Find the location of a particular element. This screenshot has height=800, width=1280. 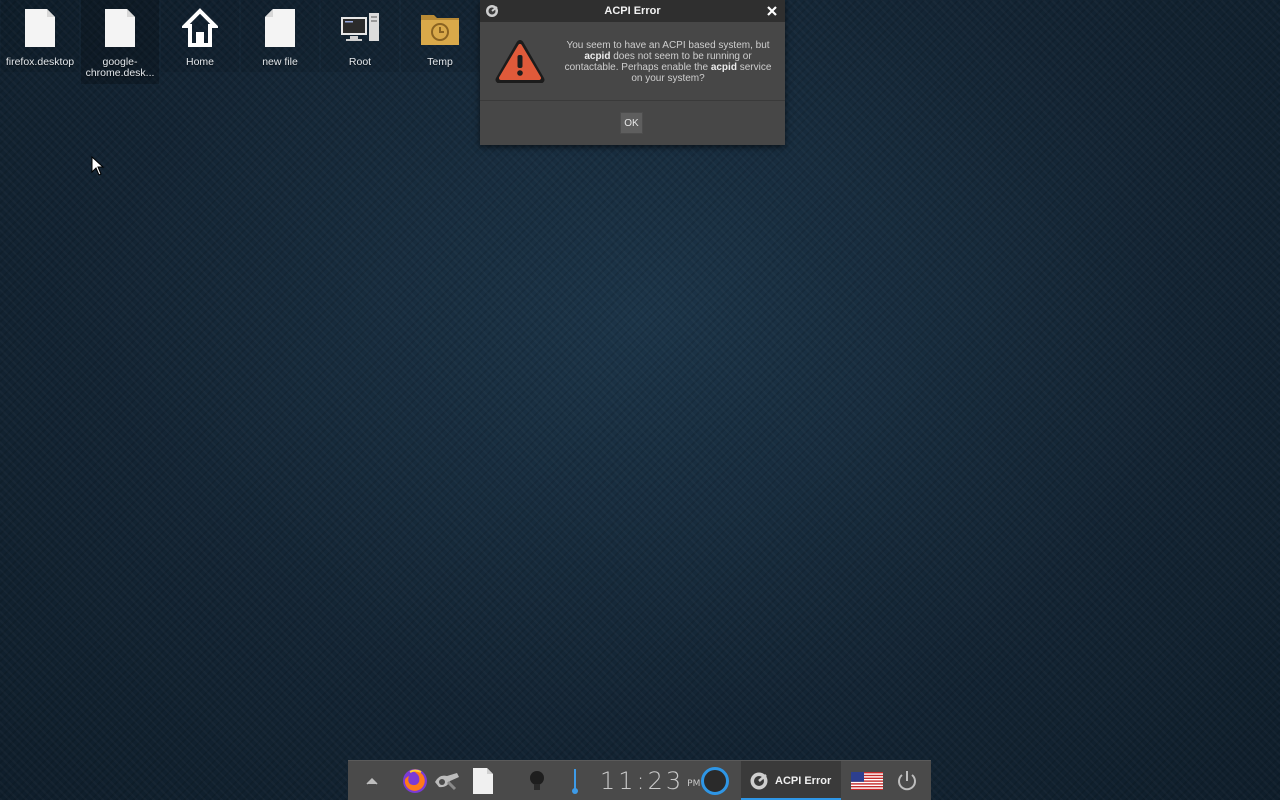

us-flag-icon is located at coordinates (867, 780).